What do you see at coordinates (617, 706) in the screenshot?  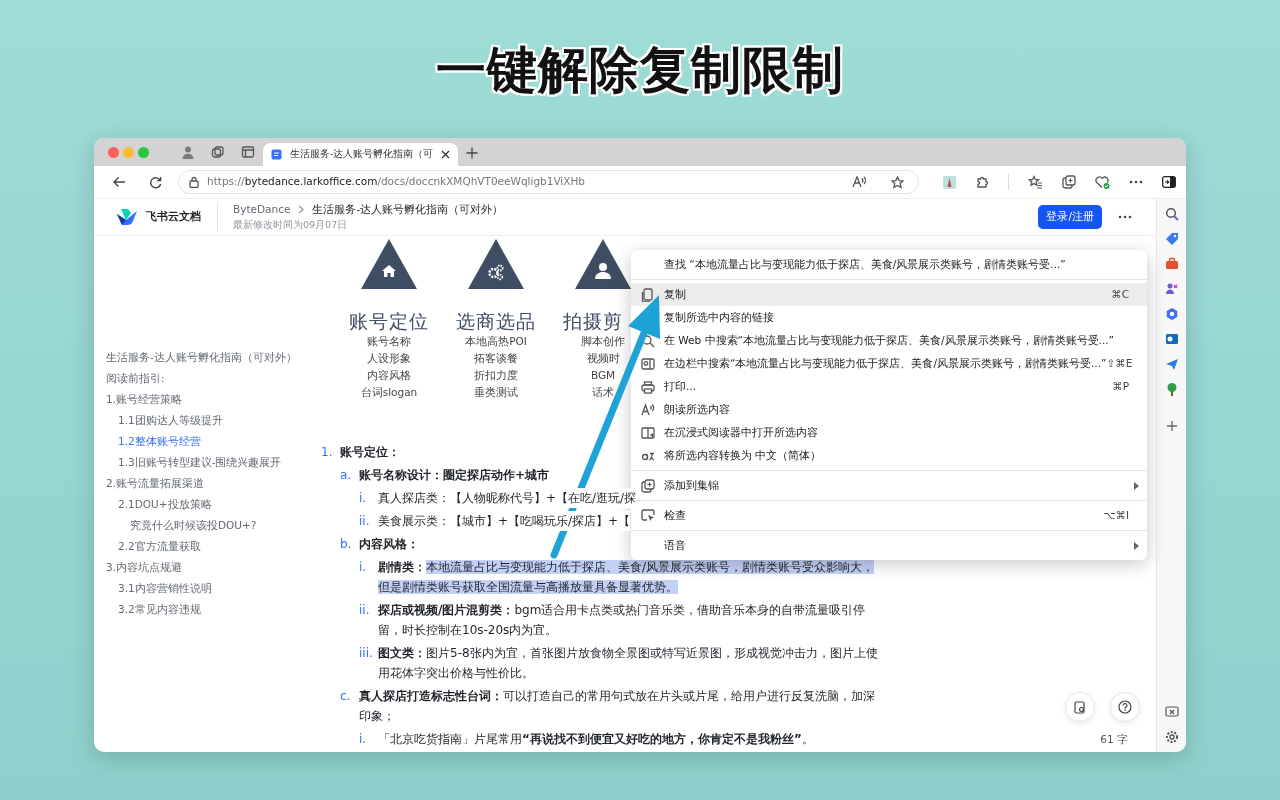 I see `paragraph: 真人探店打造标志性台词：可以打造自己的常用句式放在片头或片尾，给用户进行反复洗脑，加深印象；` at bounding box center [617, 706].